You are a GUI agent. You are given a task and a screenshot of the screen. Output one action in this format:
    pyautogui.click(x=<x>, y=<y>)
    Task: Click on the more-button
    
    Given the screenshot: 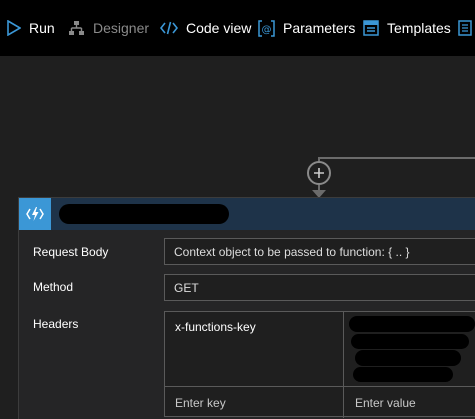 What is the action you would take?
    pyautogui.click(x=466, y=28)
    